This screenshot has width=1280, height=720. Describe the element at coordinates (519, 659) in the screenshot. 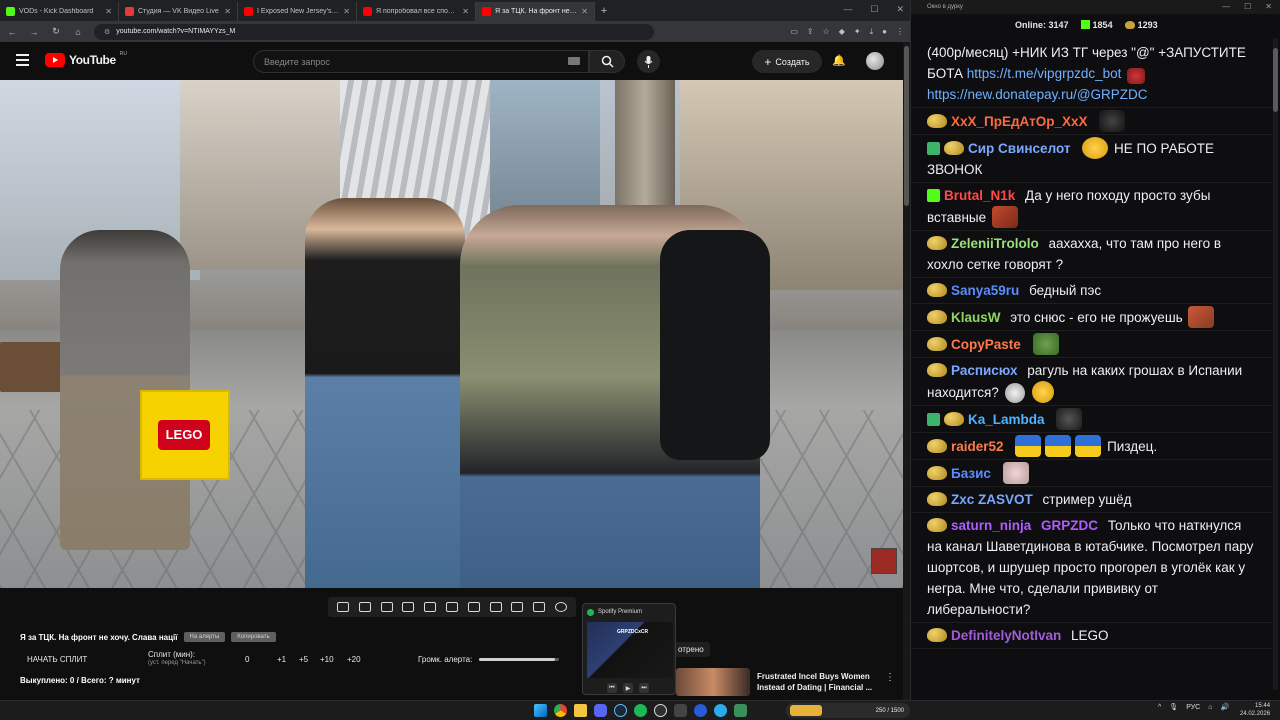

I see `alert-volume-slider` at that location.